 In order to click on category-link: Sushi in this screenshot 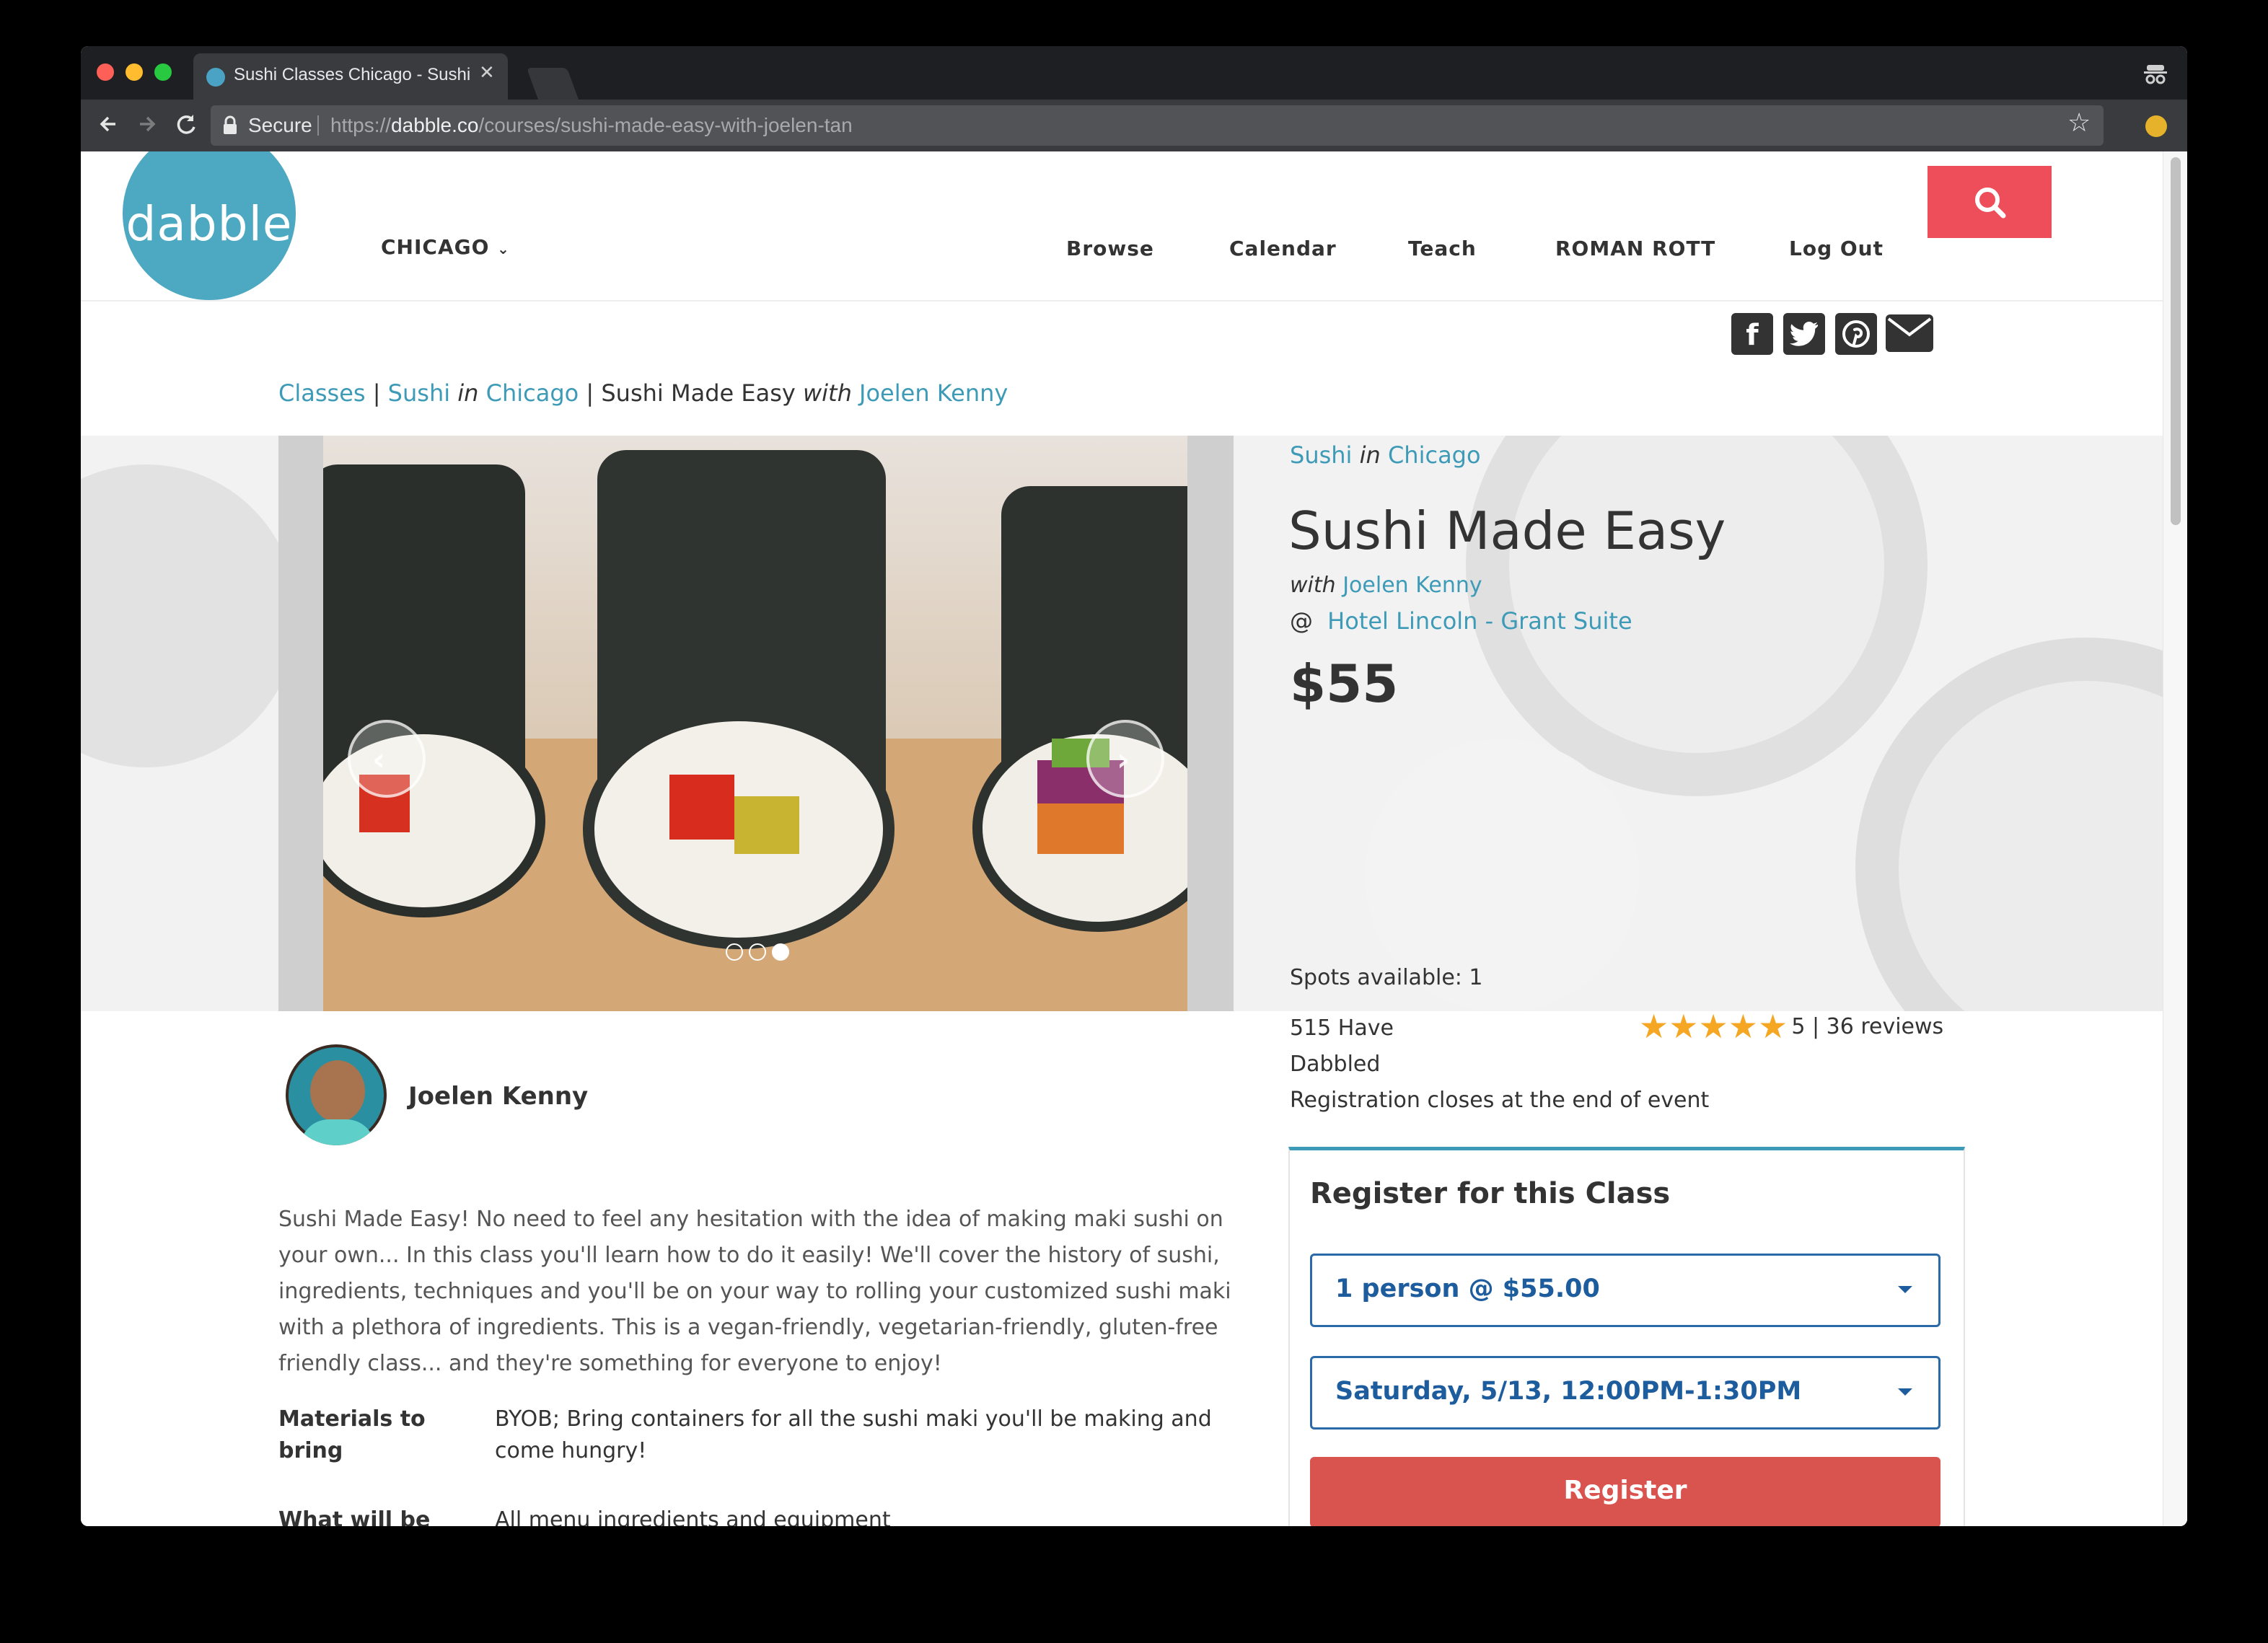, I will do `click(1321, 455)`.